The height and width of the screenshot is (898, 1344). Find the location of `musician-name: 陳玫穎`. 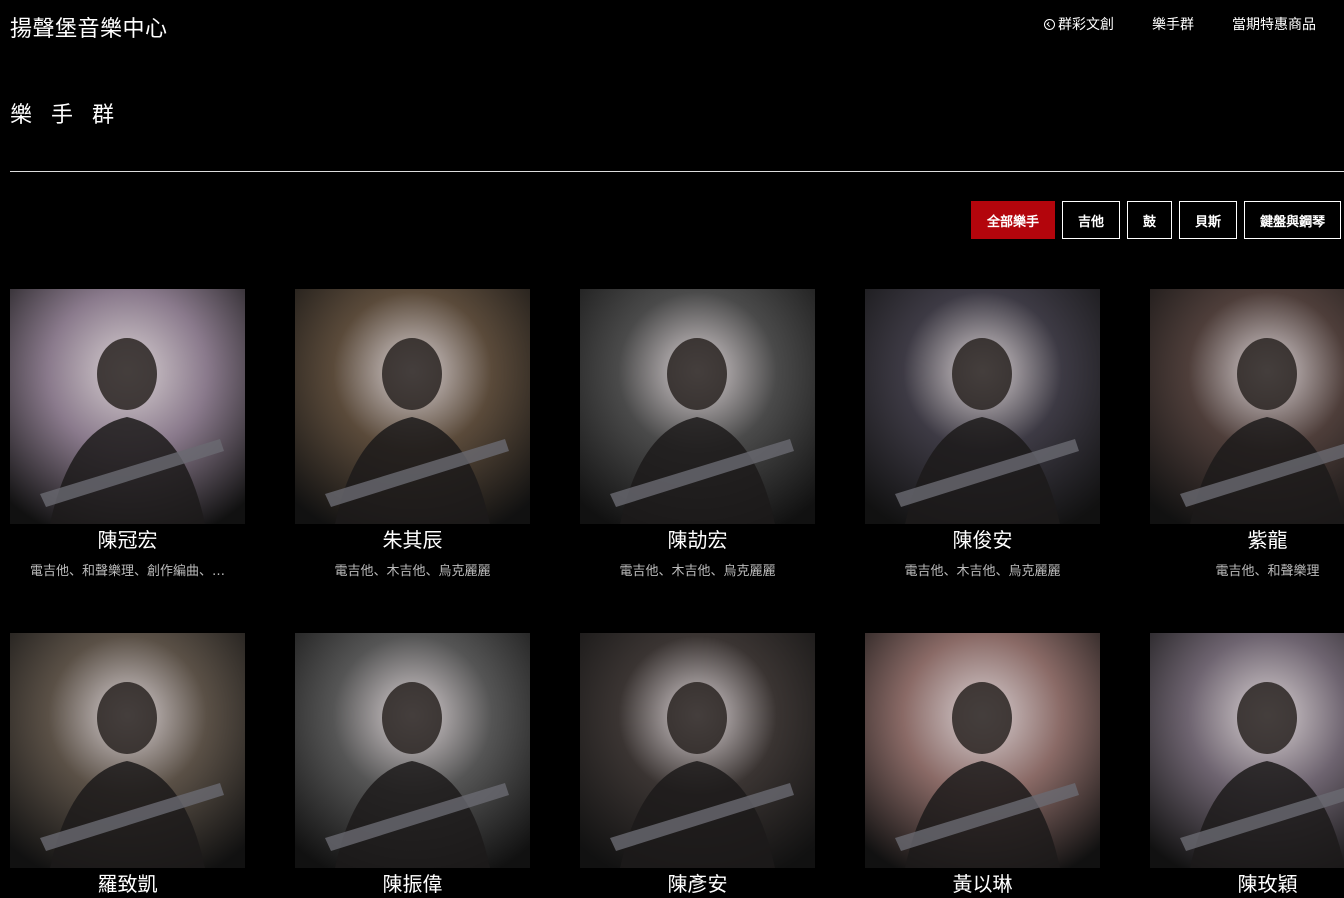

musician-name: 陳玫穎 is located at coordinates (1247, 884).